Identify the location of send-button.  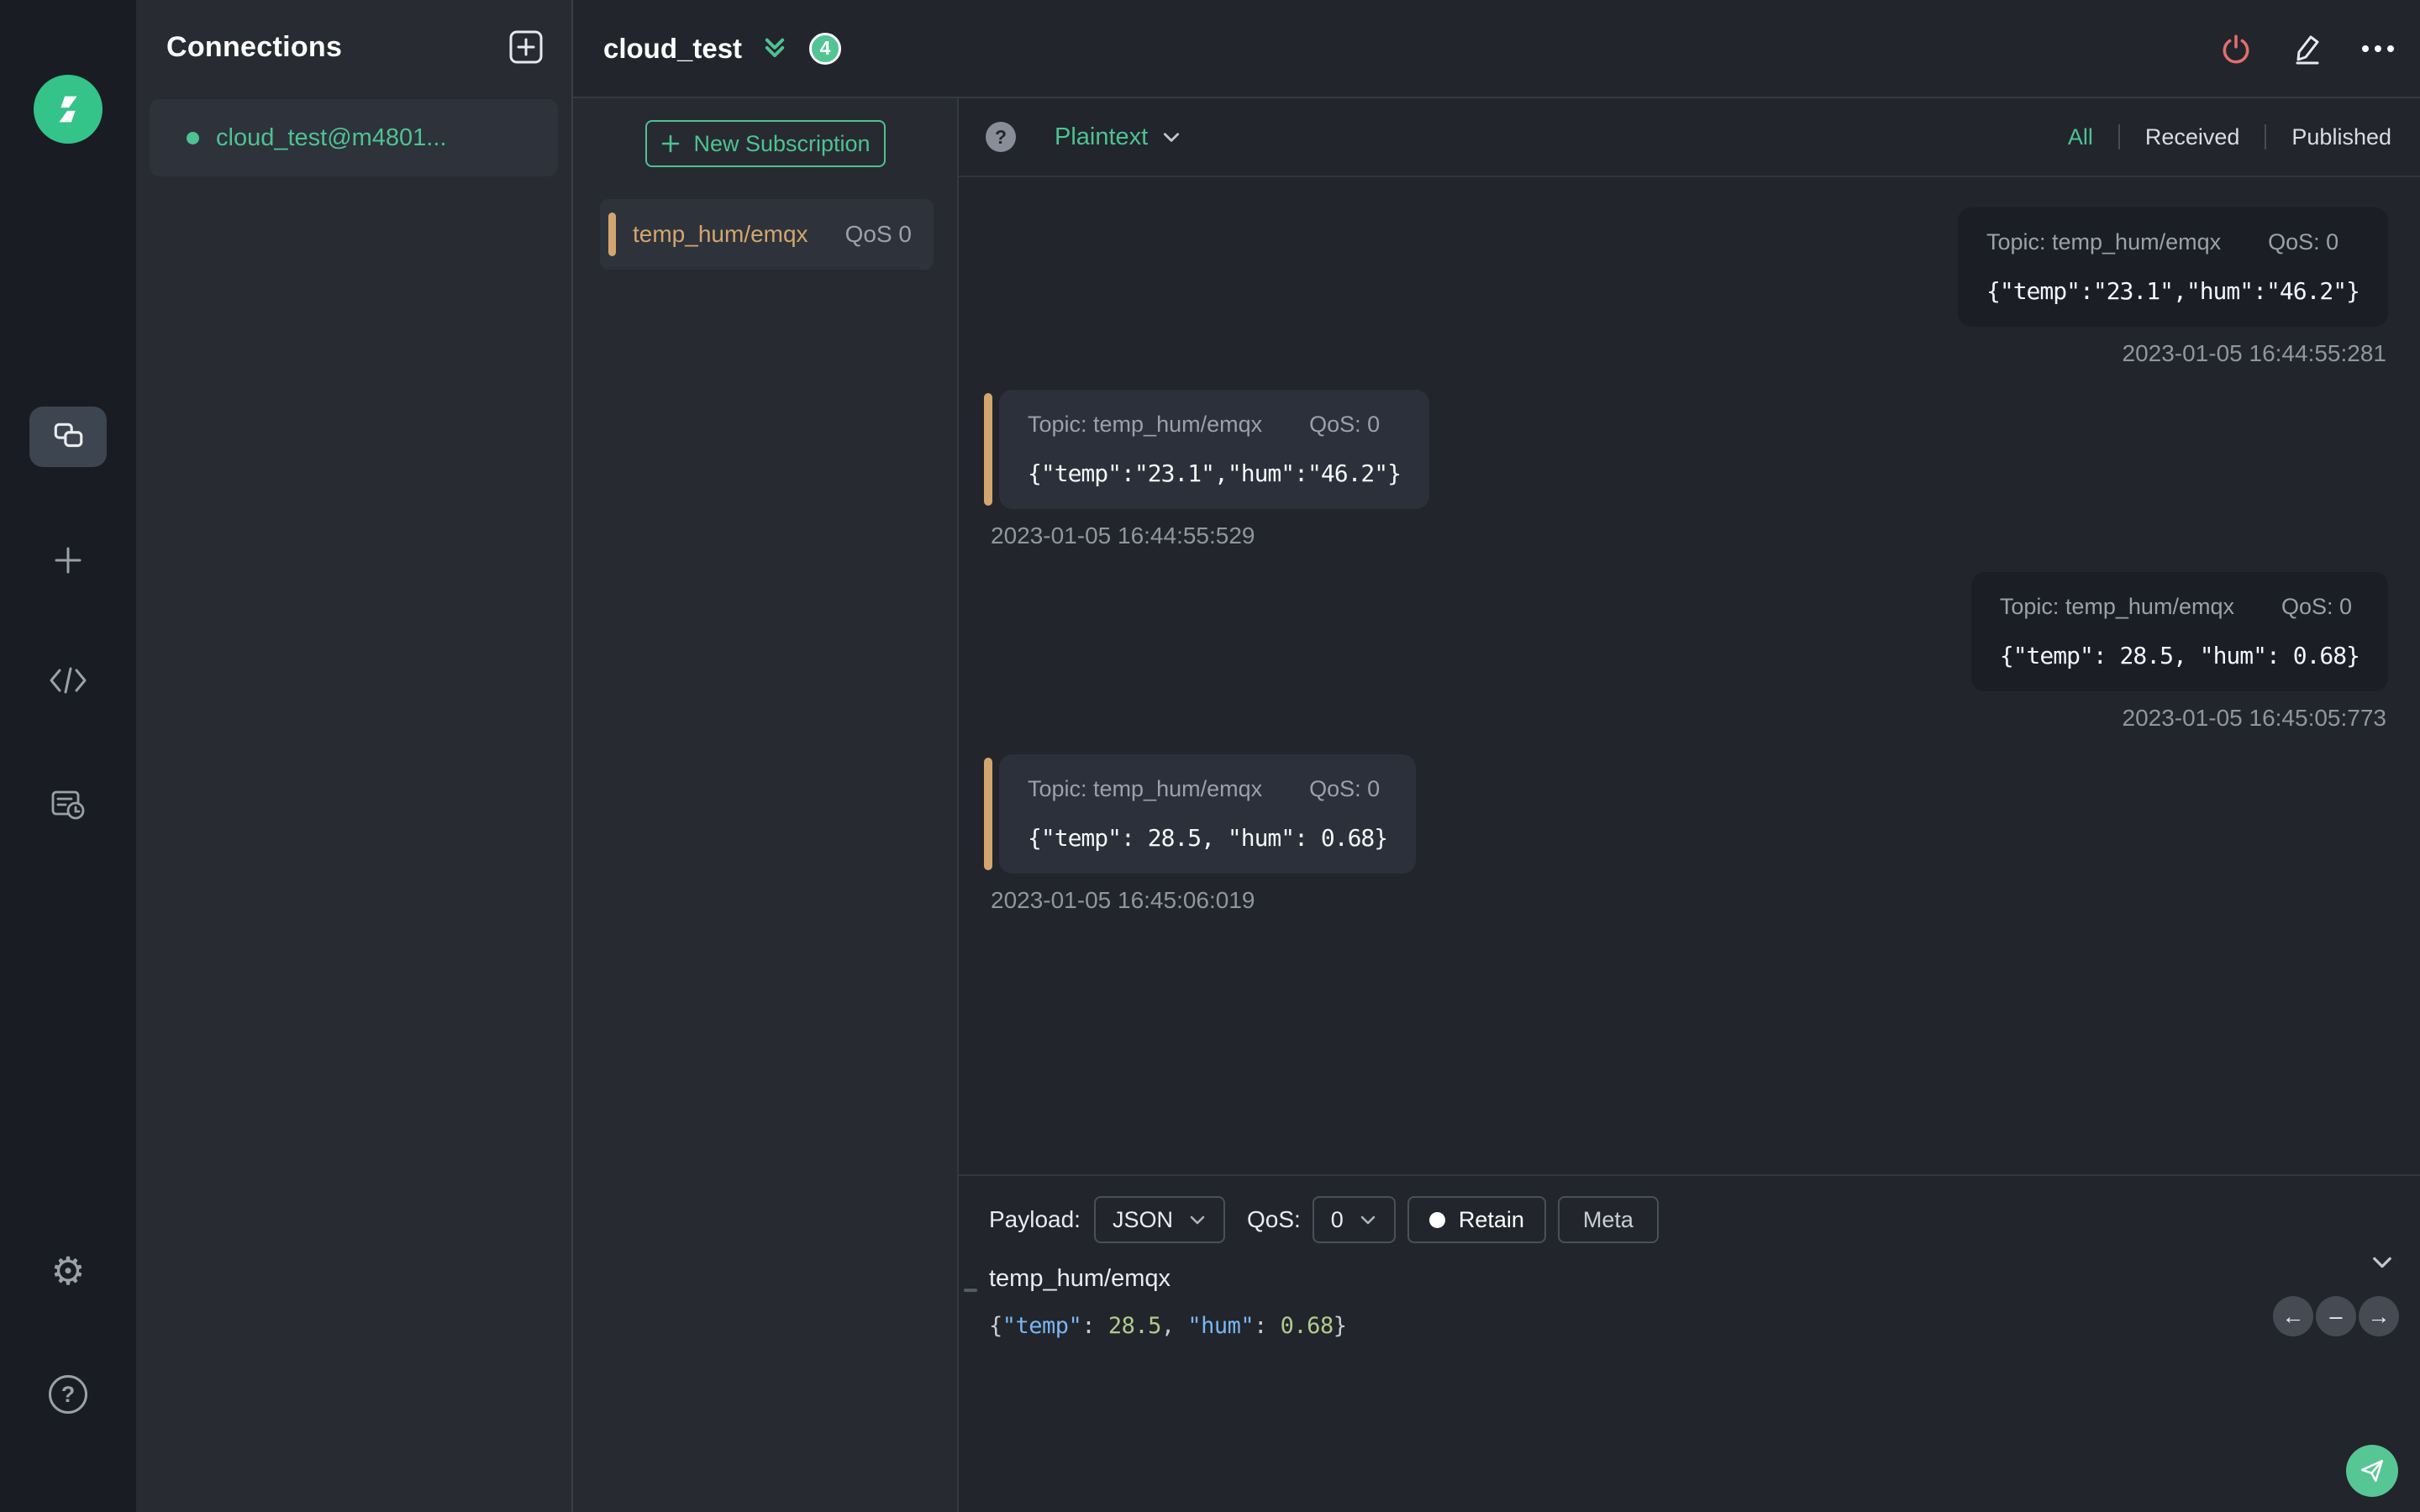
(2372, 1471).